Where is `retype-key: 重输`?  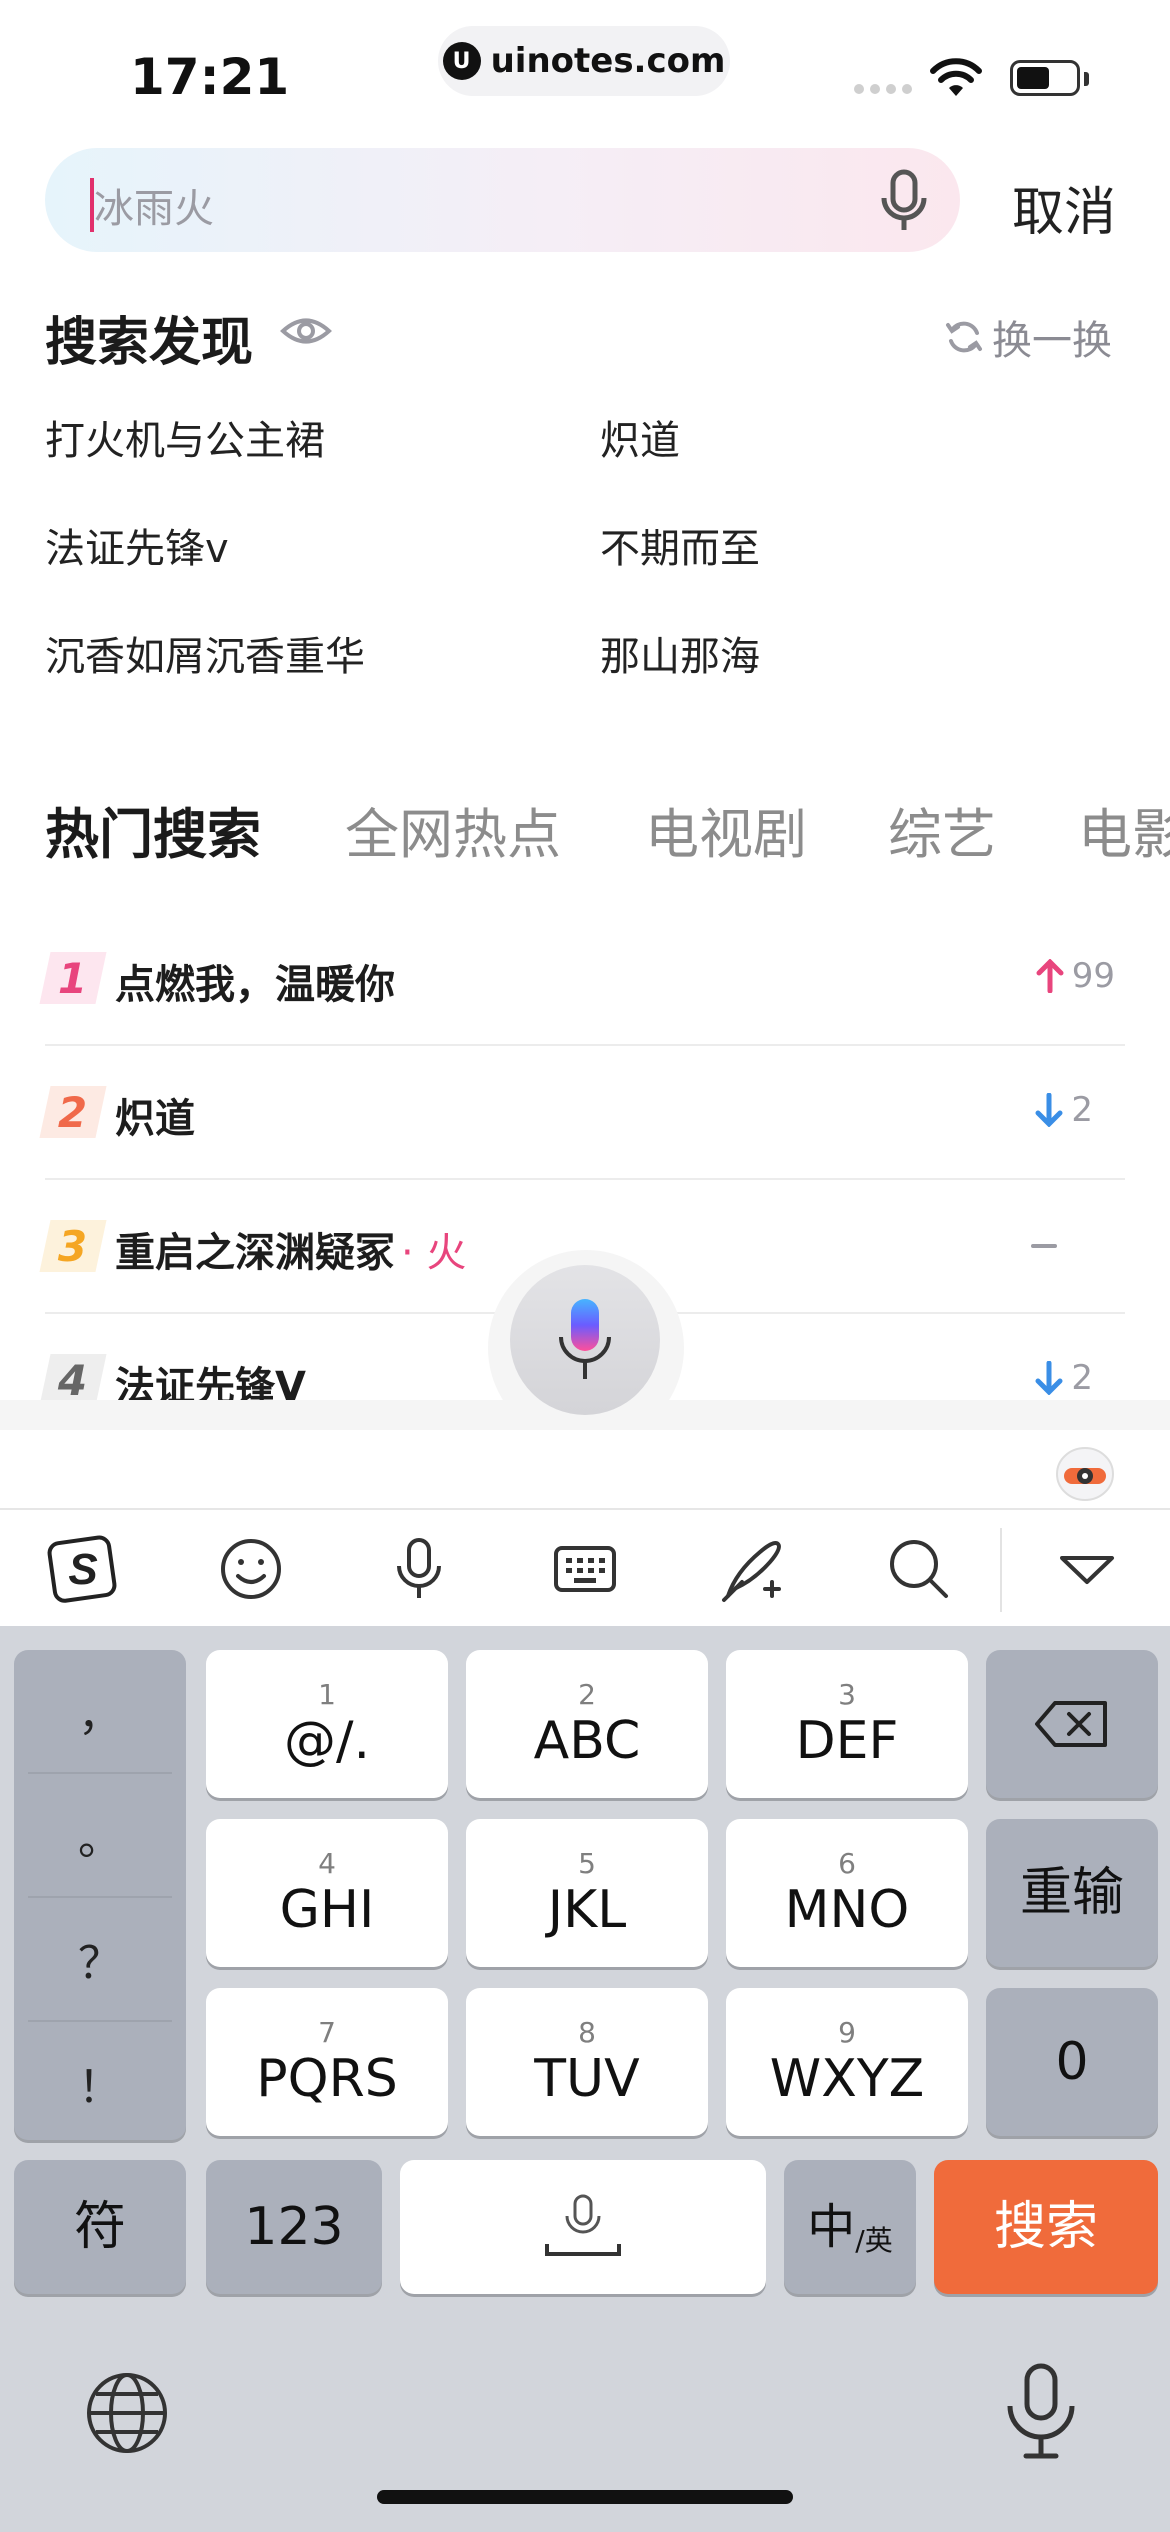 retype-key: 重输 is located at coordinates (1072, 1893).